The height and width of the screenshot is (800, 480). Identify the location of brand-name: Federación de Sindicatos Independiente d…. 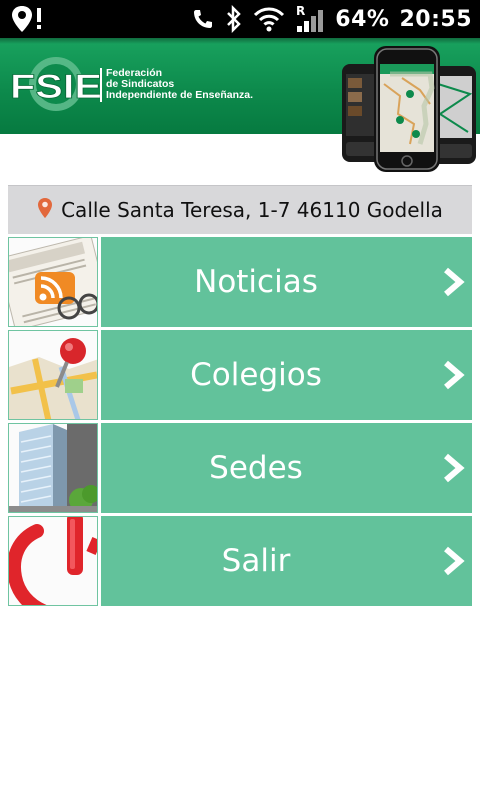
(179, 84).